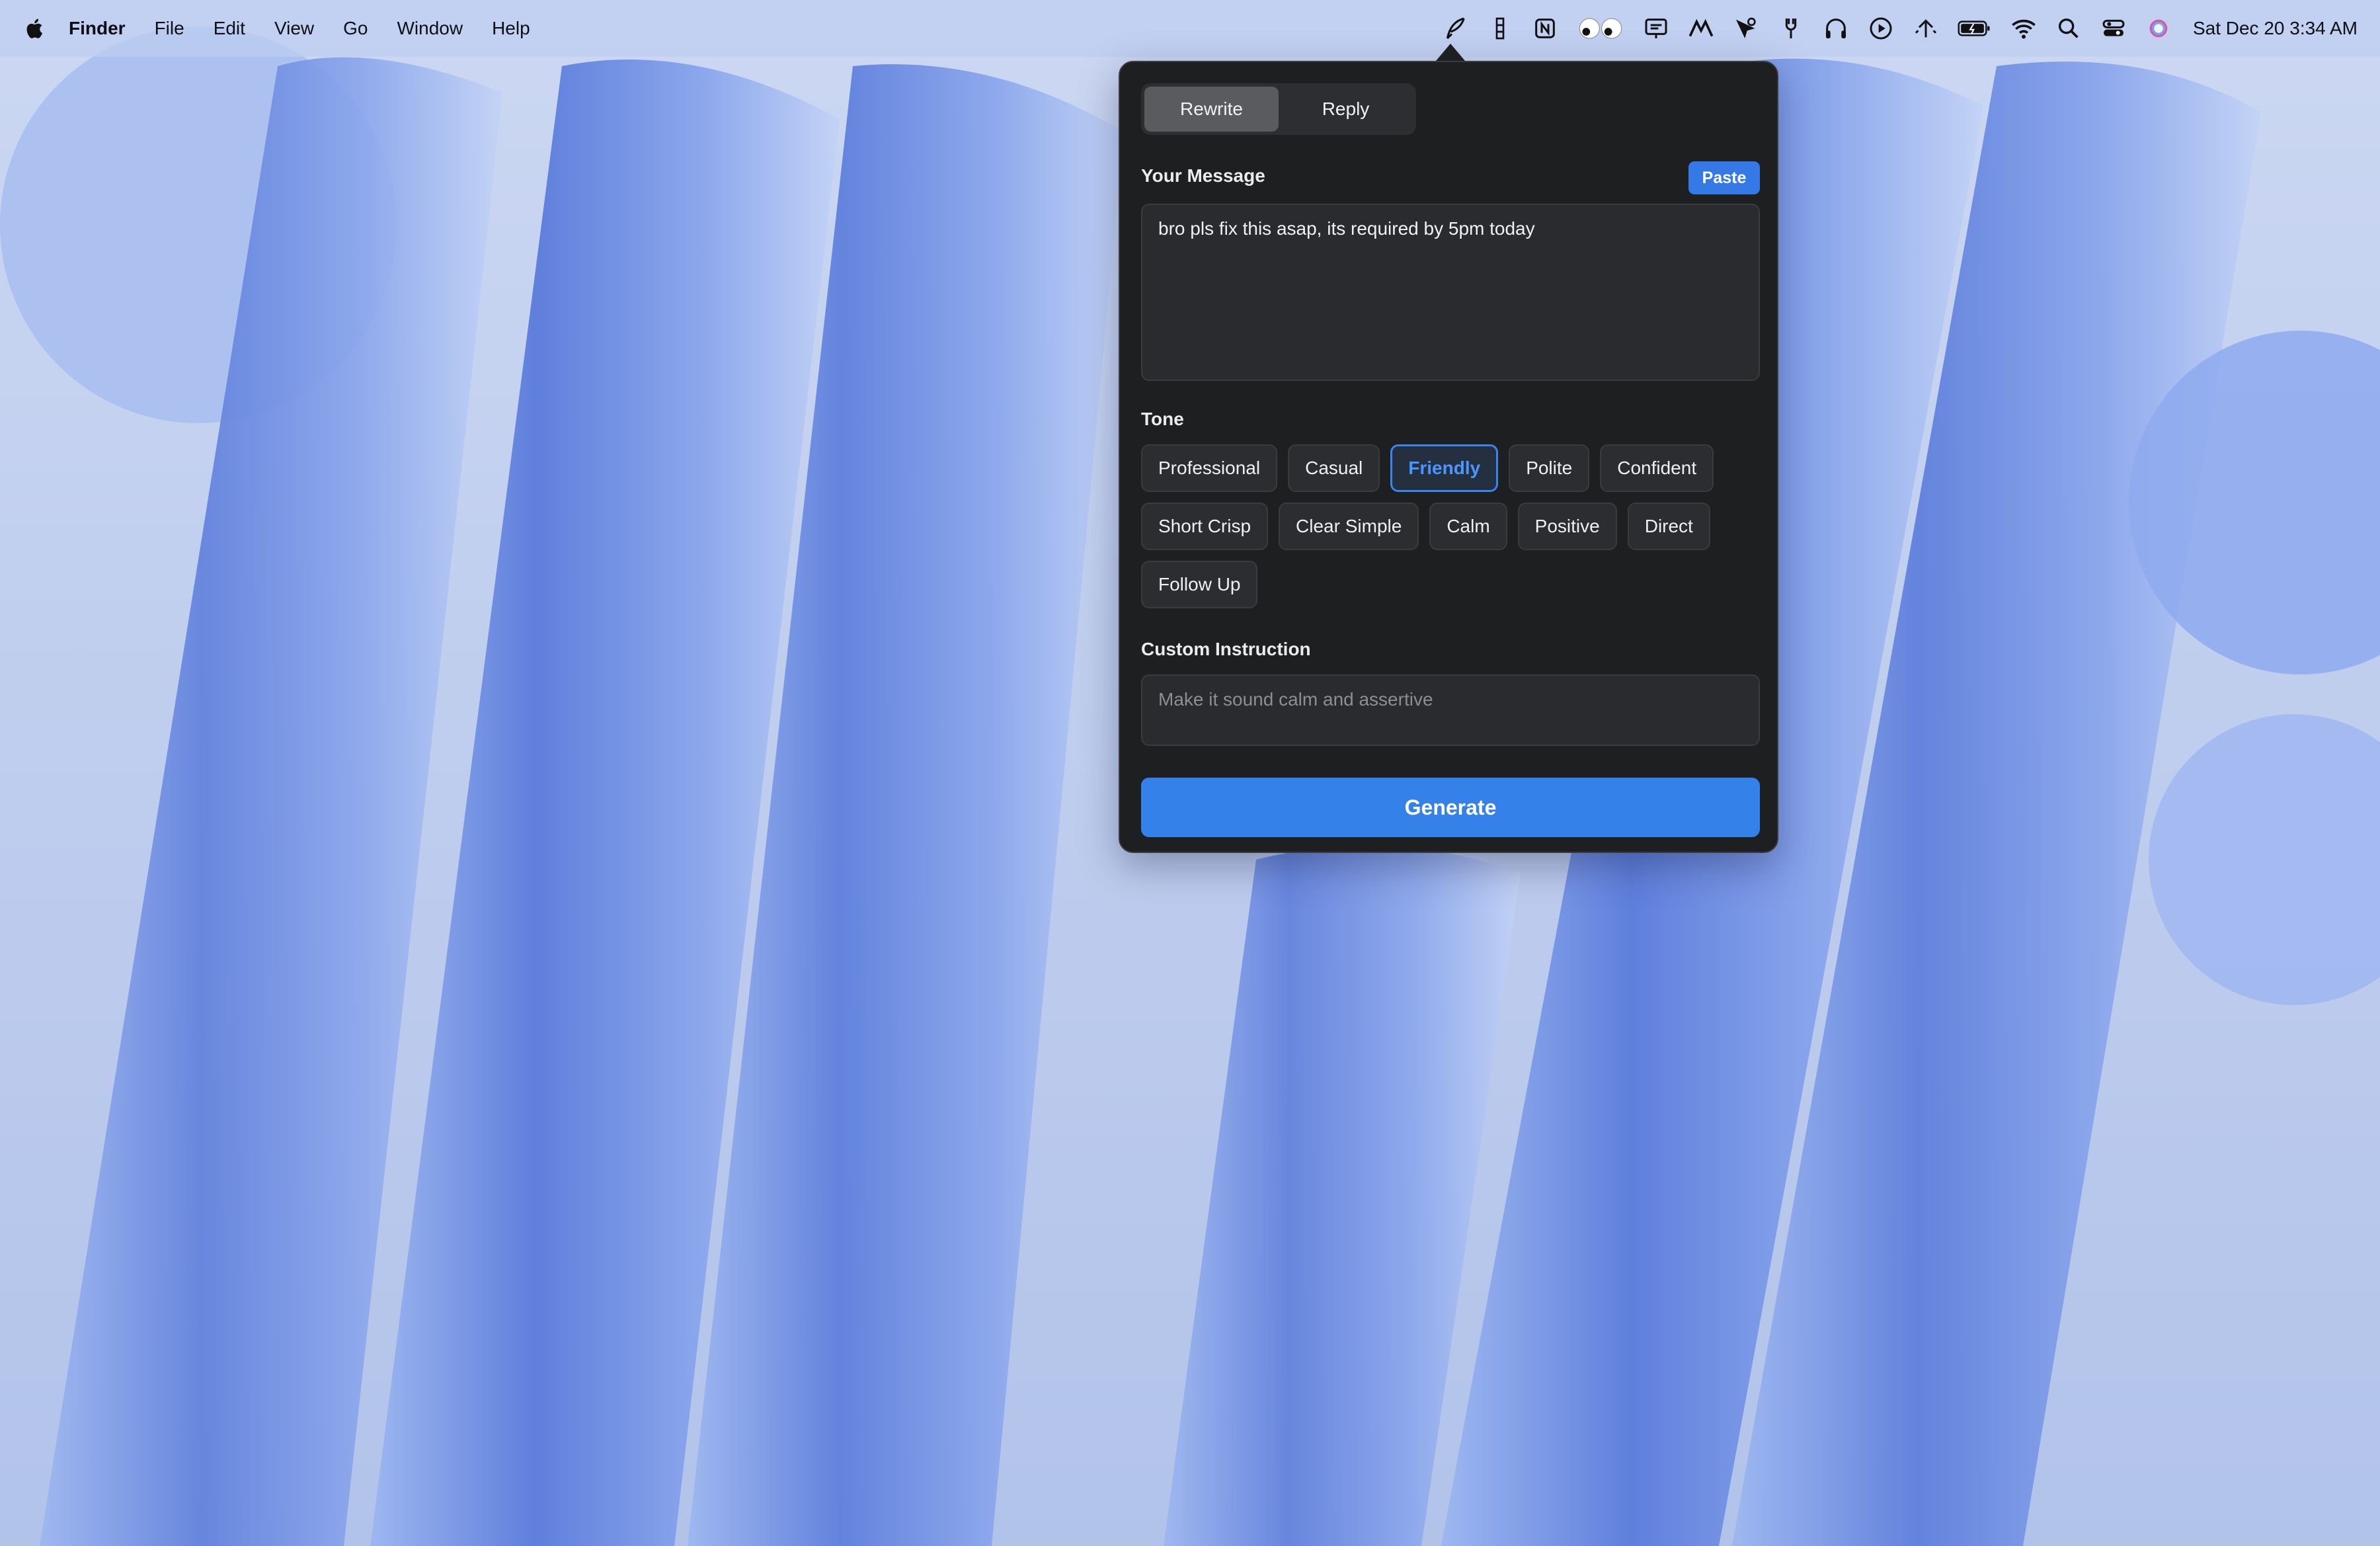  What do you see at coordinates (2024, 28) in the screenshot?
I see `wifi-icon` at bounding box center [2024, 28].